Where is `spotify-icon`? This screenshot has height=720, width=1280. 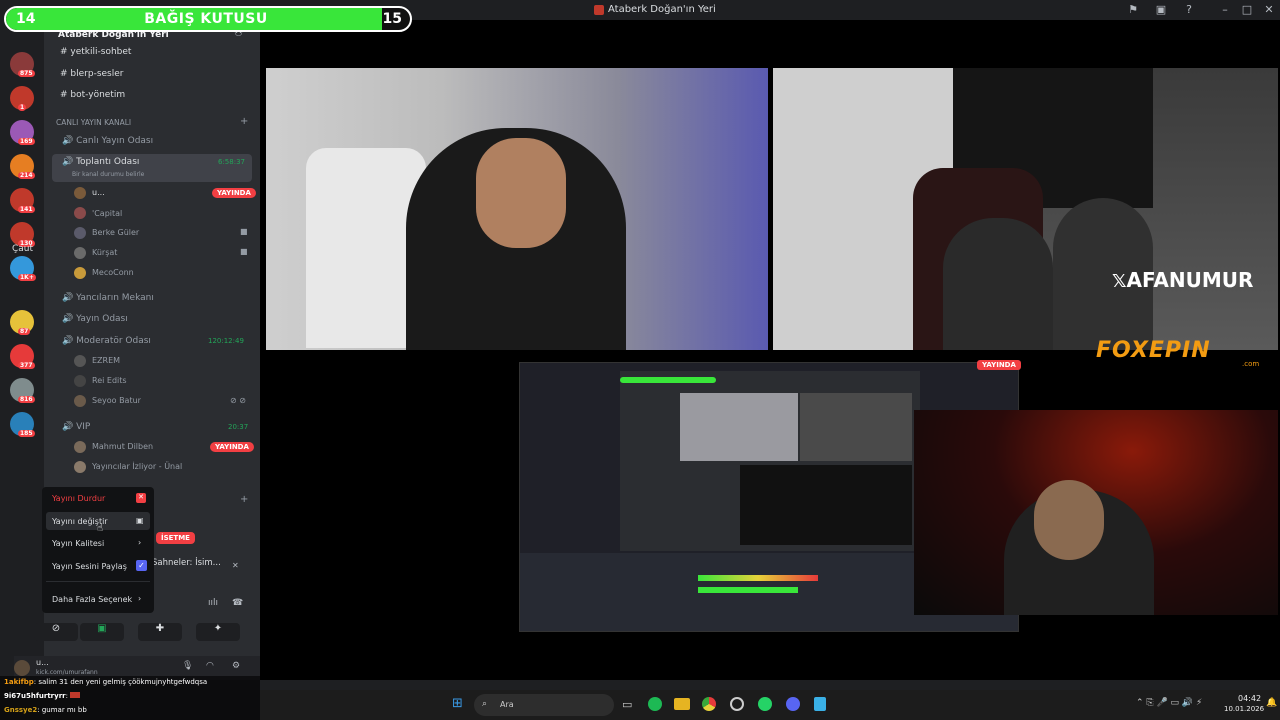 spotify-icon is located at coordinates (655, 704).